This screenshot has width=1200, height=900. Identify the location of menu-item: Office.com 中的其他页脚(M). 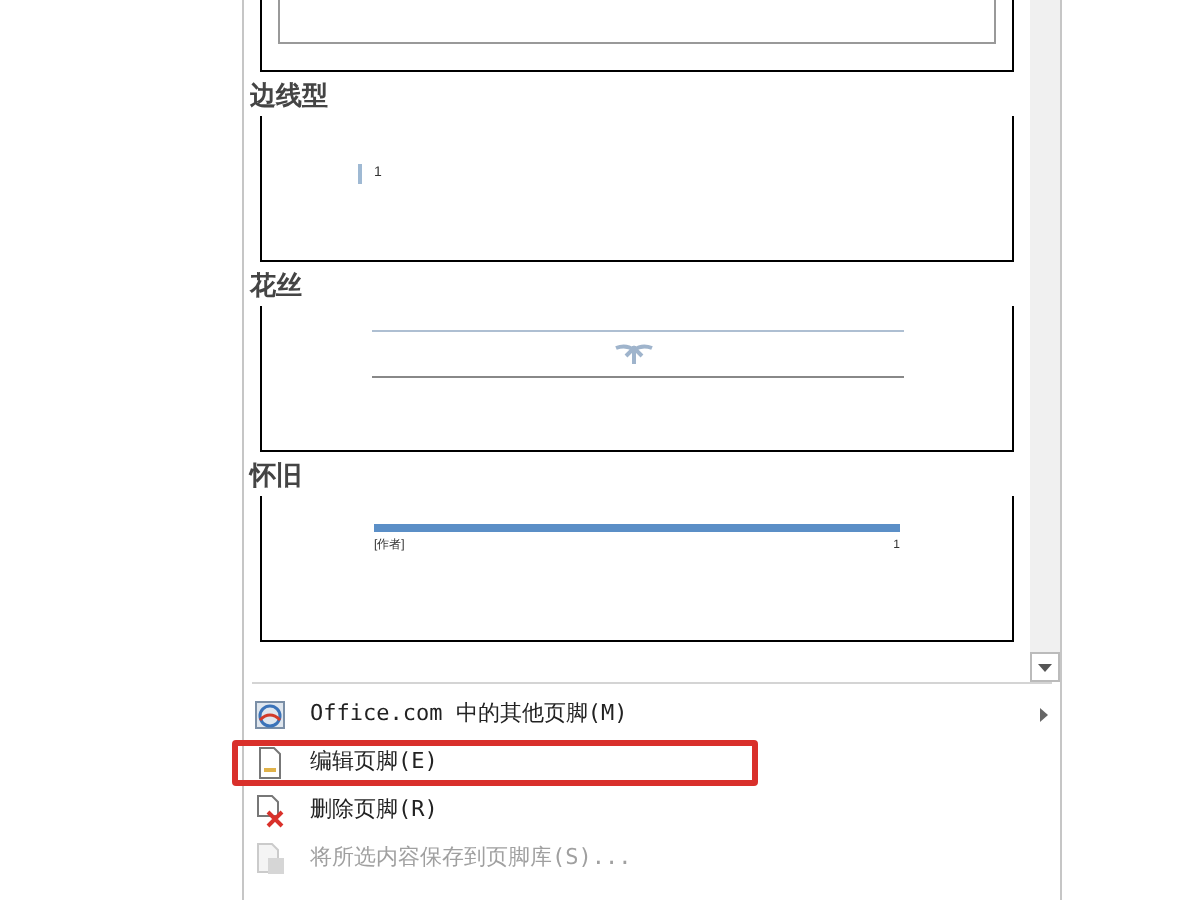
(652, 714).